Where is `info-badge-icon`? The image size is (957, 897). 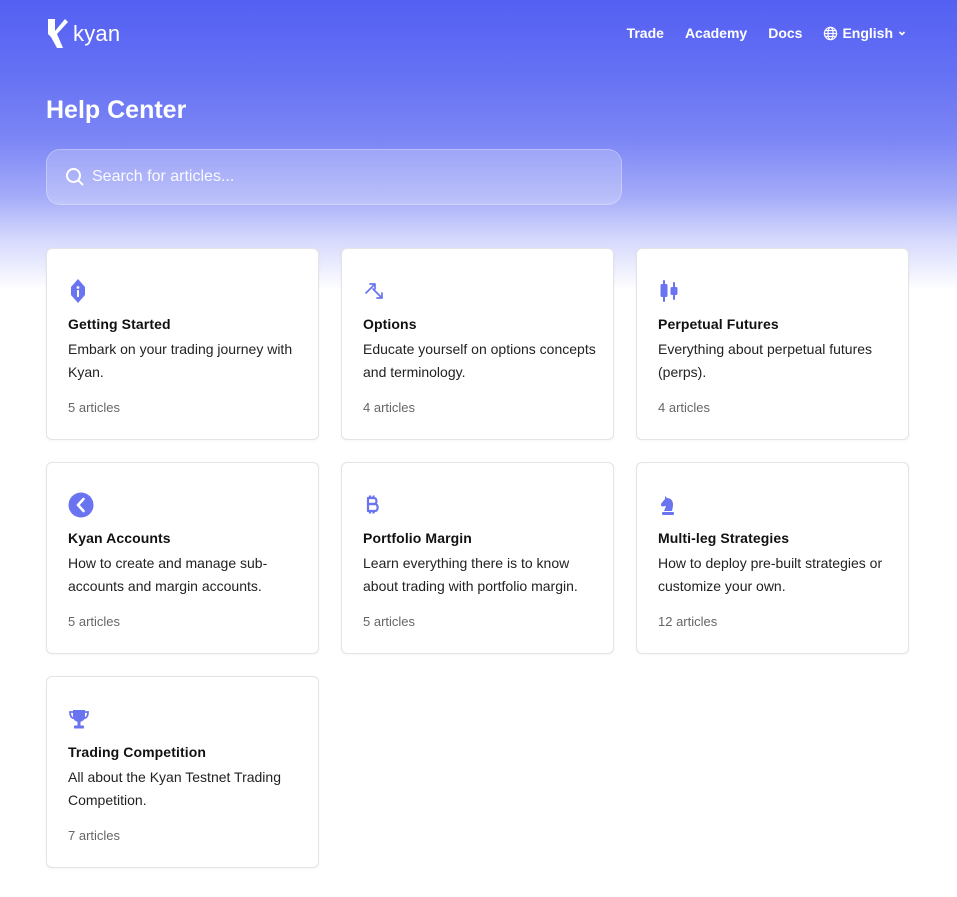
info-badge-icon is located at coordinates (82, 291).